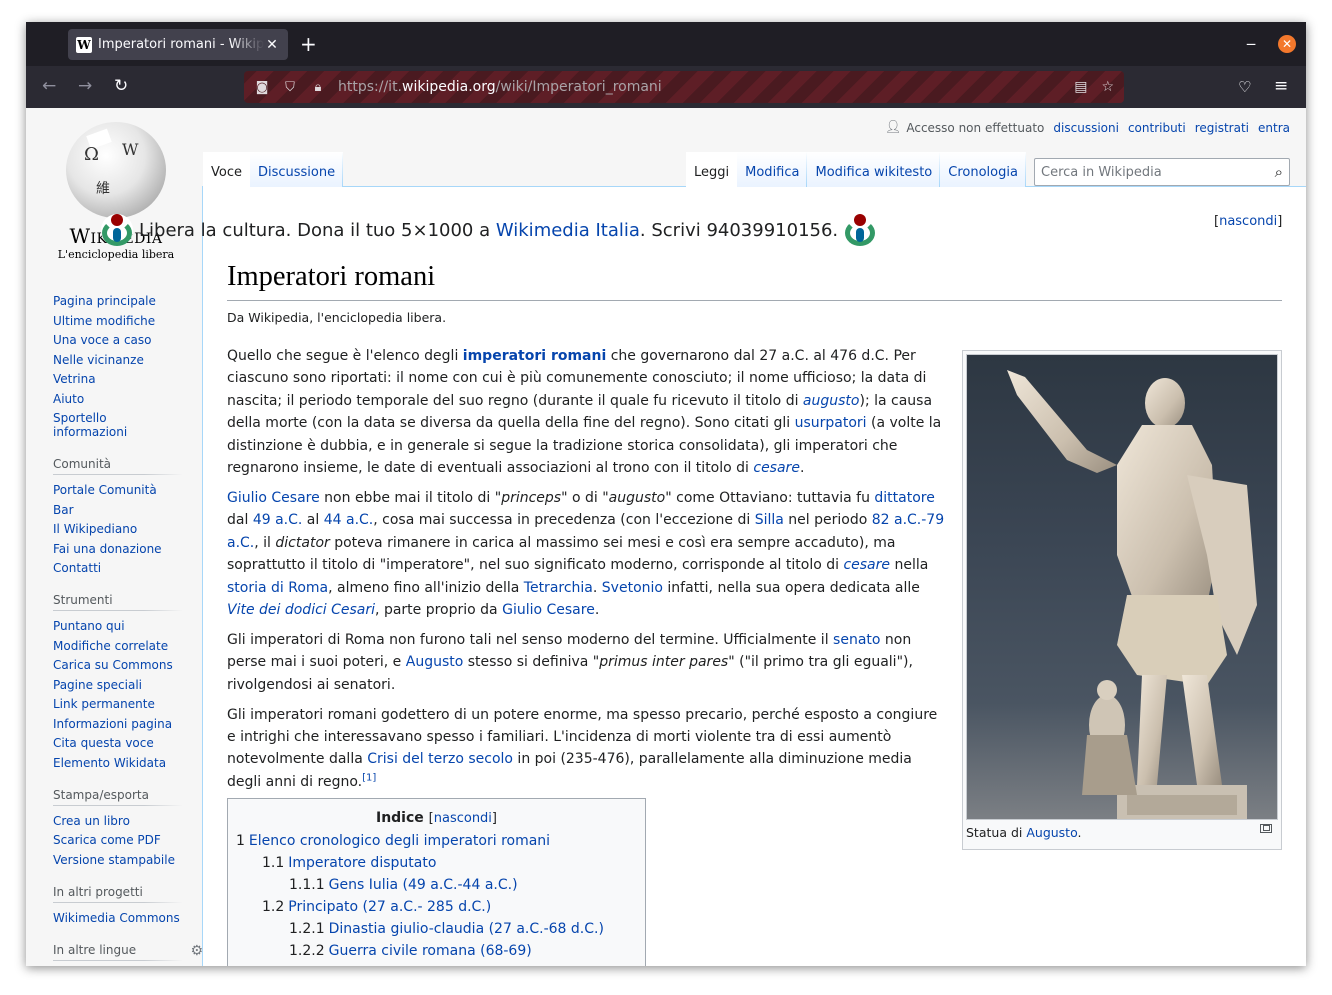 The width and height of the screenshot is (1332, 995). I want to click on toc-item: 1.2 Principato (27 a.C.- 285 d.C.), so click(436, 907).